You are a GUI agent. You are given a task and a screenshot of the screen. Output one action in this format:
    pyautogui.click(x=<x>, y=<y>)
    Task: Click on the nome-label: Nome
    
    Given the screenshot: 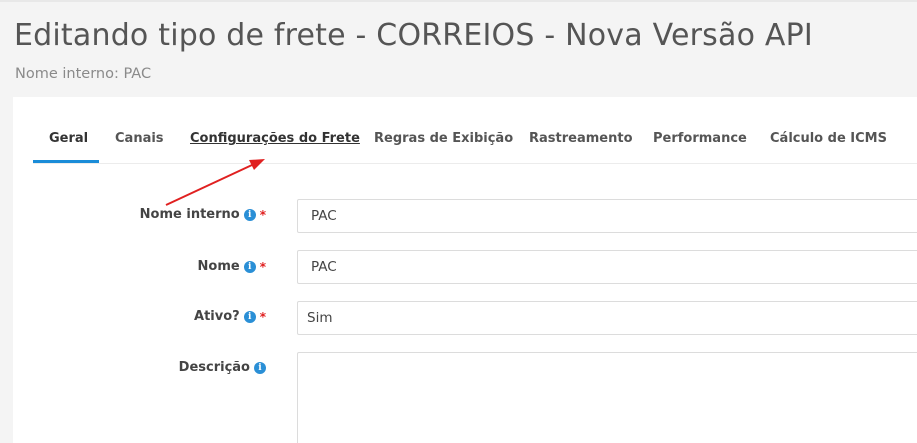 What is the action you would take?
    pyautogui.click(x=218, y=266)
    